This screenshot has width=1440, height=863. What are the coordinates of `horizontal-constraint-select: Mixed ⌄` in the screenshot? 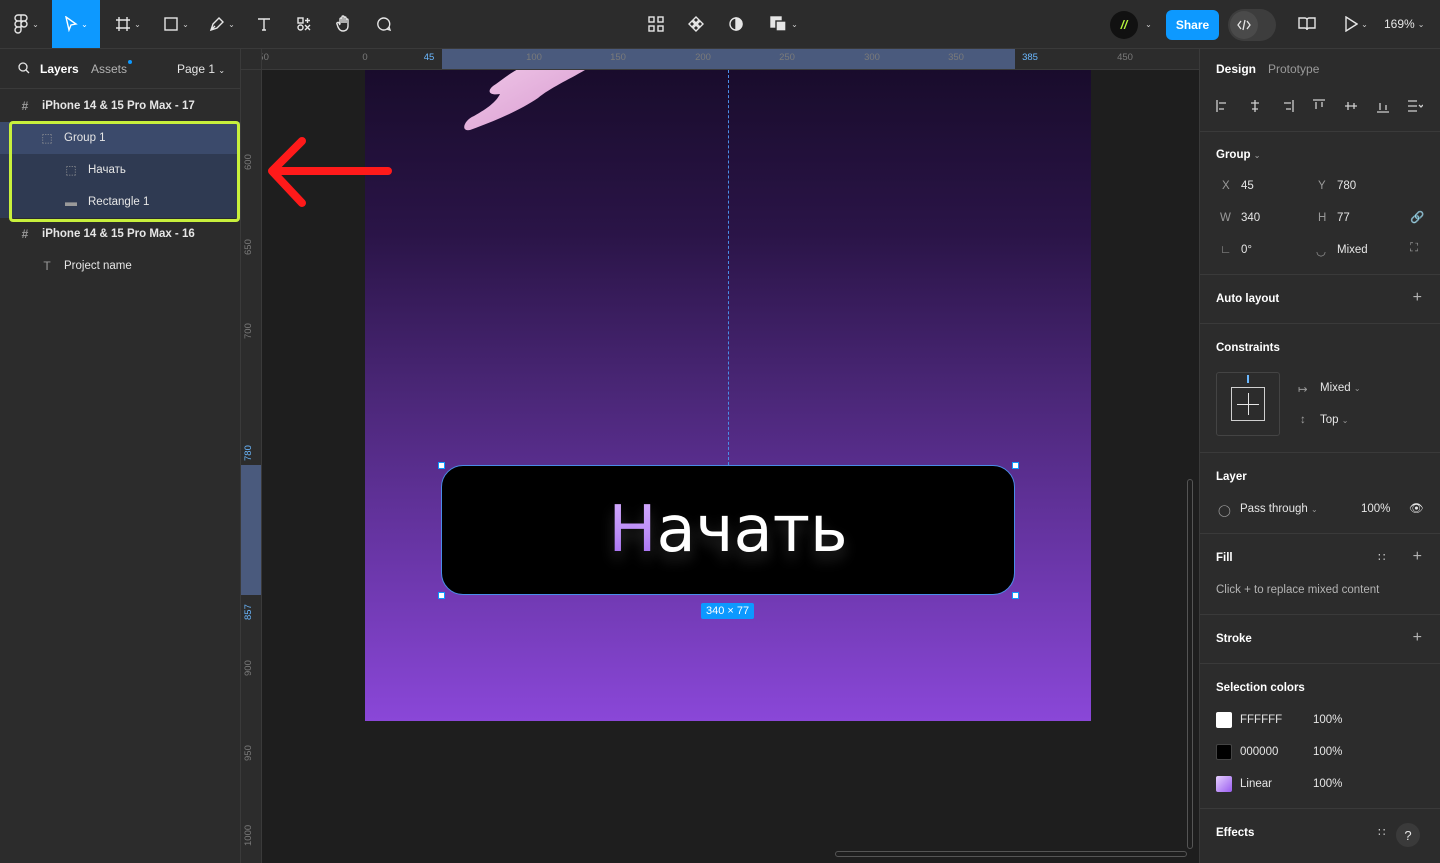 It's located at (1340, 388).